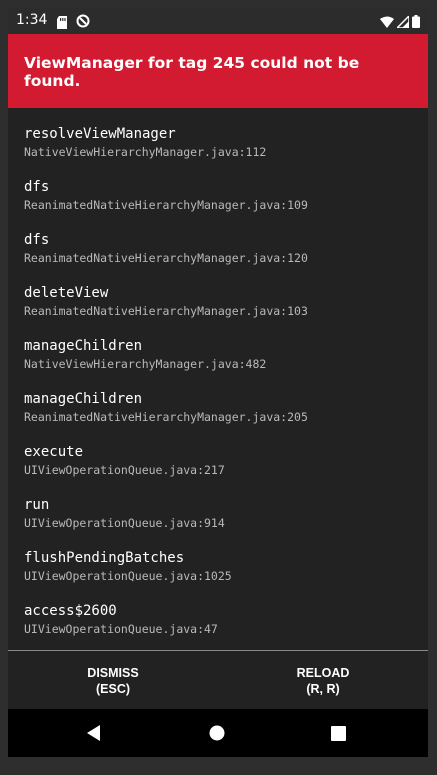 Image resolution: width=437 pixels, height=775 pixels. I want to click on reload-button: RELOAD (R, R), so click(323, 681).